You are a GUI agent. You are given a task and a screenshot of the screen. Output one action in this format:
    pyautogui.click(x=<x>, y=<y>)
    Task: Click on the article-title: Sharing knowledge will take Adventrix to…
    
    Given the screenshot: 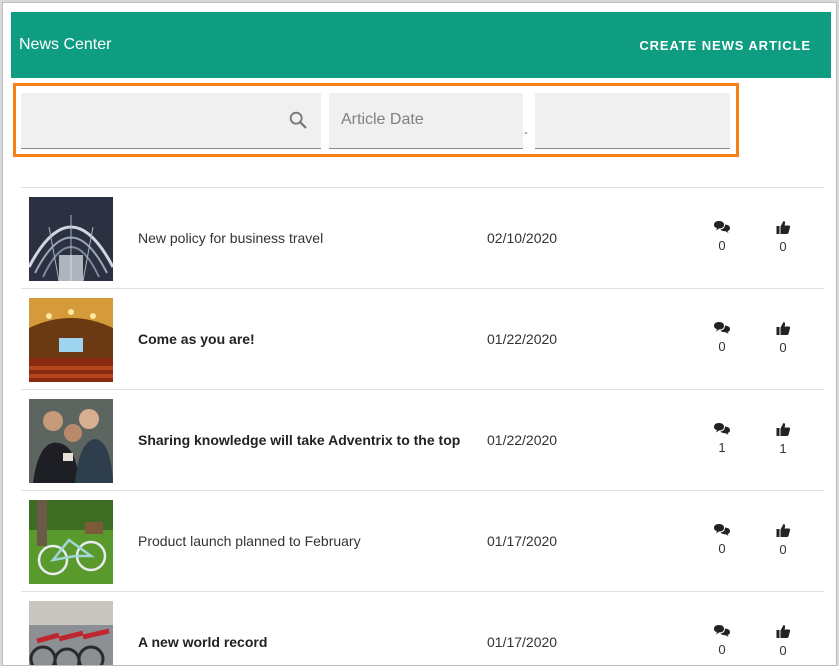 What is the action you would take?
    pyautogui.click(x=299, y=440)
    